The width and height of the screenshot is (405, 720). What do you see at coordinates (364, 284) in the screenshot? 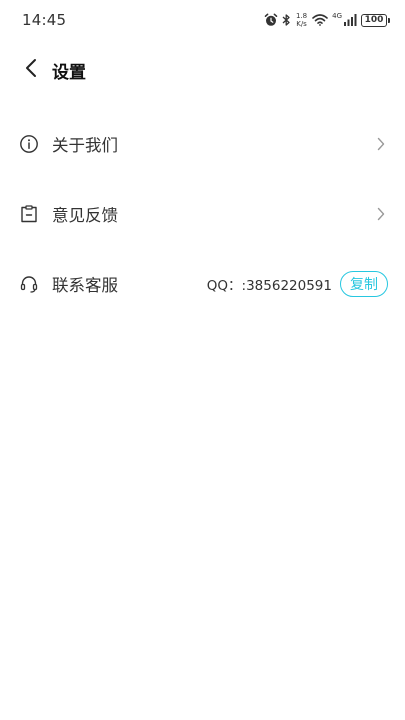
I see `copy-button: 复制` at bounding box center [364, 284].